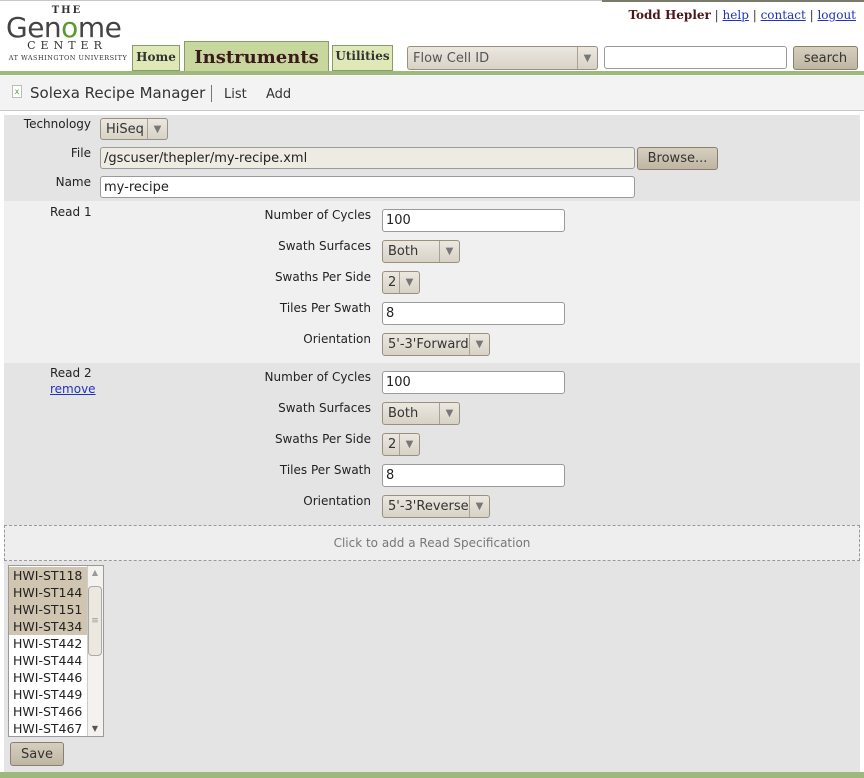  Describe the element at coordinates (432, 775) in the screenshot. I see `footer-divider` at that location.